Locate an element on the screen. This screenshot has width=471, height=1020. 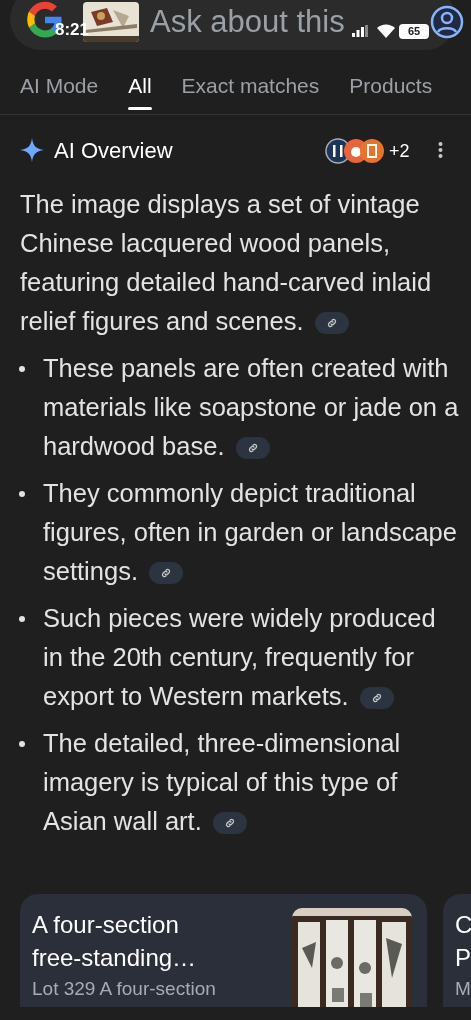
signal-icon is located at coordinates (360, 31).